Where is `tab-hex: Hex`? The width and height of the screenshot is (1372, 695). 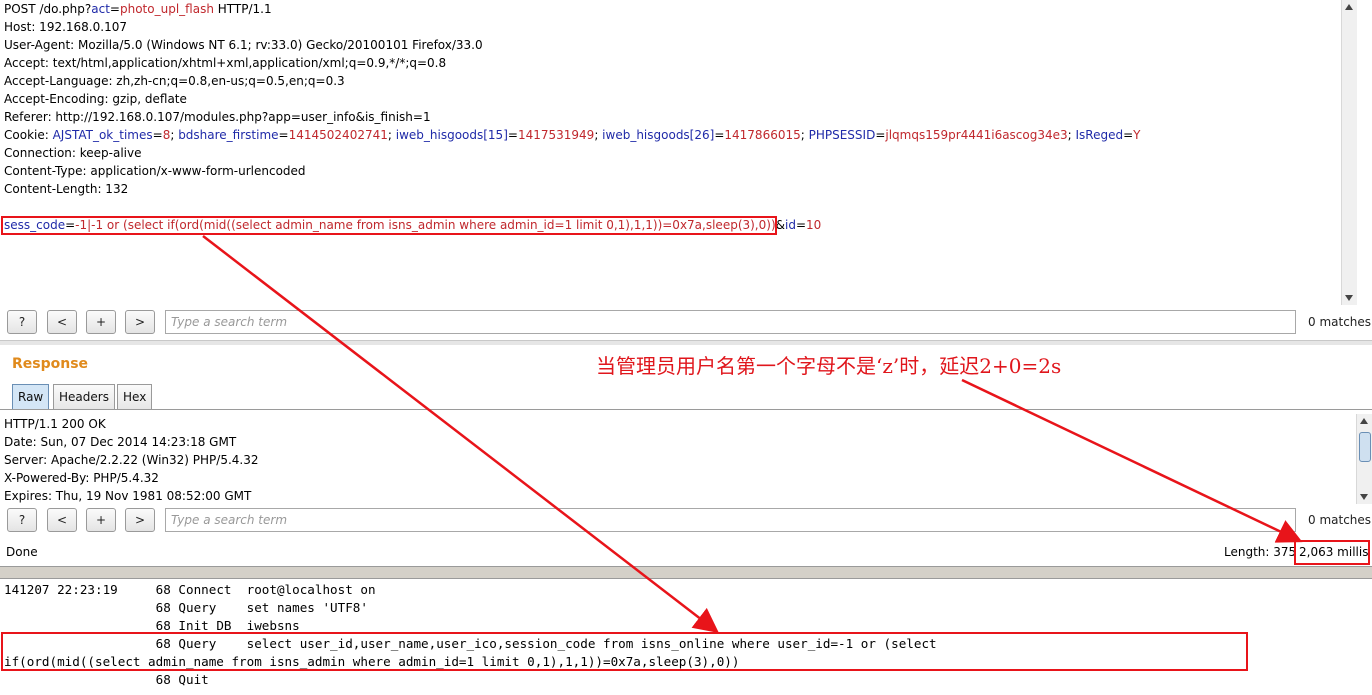
tab-hex: Hex is located at coordinates (135, 397).